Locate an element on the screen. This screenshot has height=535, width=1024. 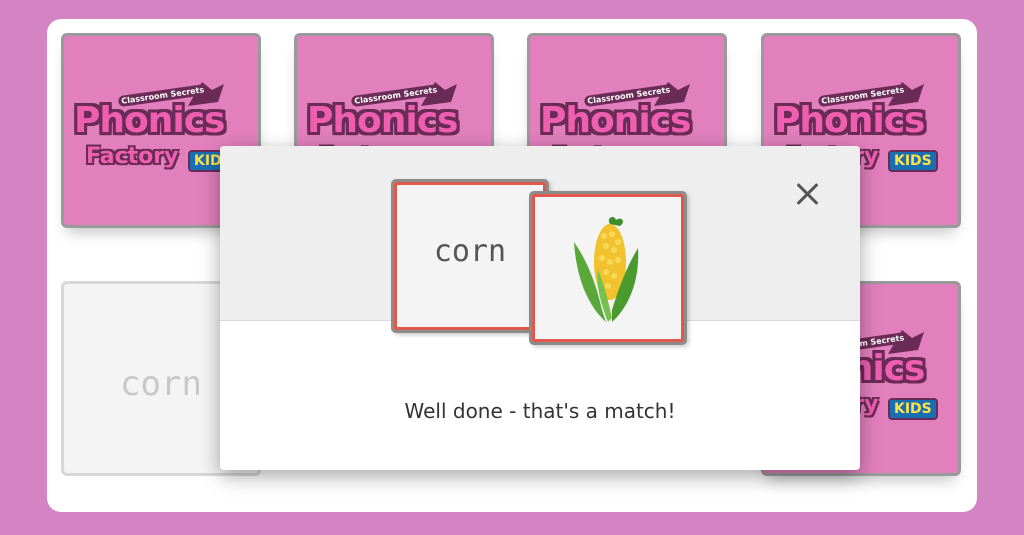
matched-word: corn is located at coordinates (470, 251).